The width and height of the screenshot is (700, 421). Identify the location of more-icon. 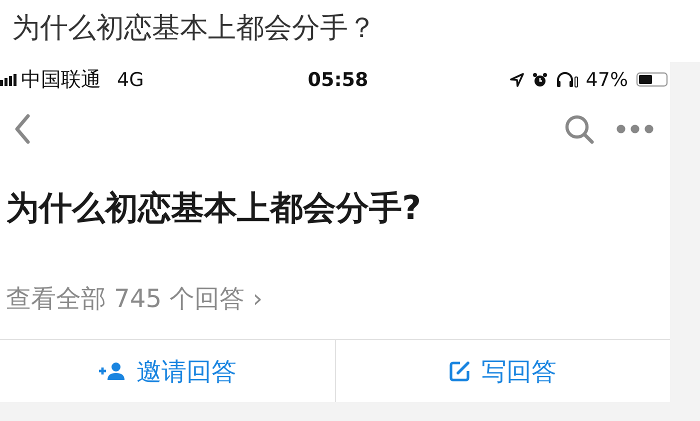
(635, 129).